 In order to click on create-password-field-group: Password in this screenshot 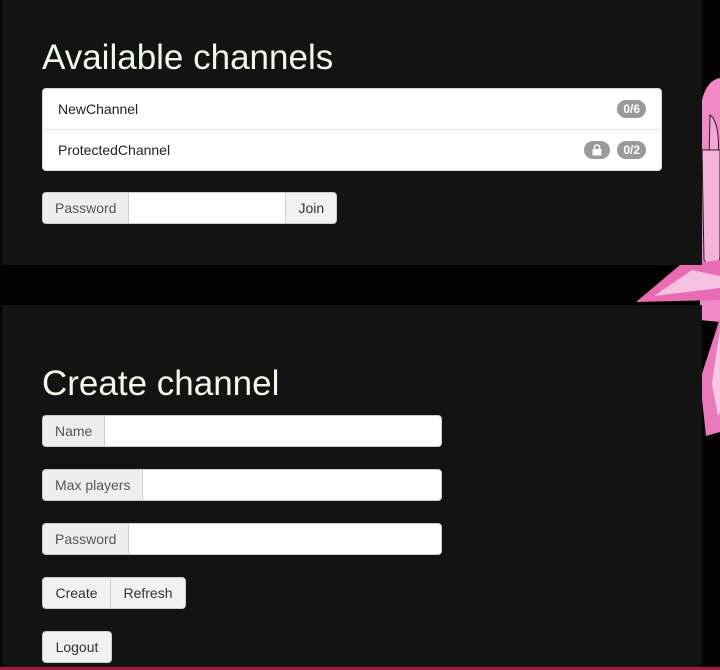, I will do `click(242, 539)`.